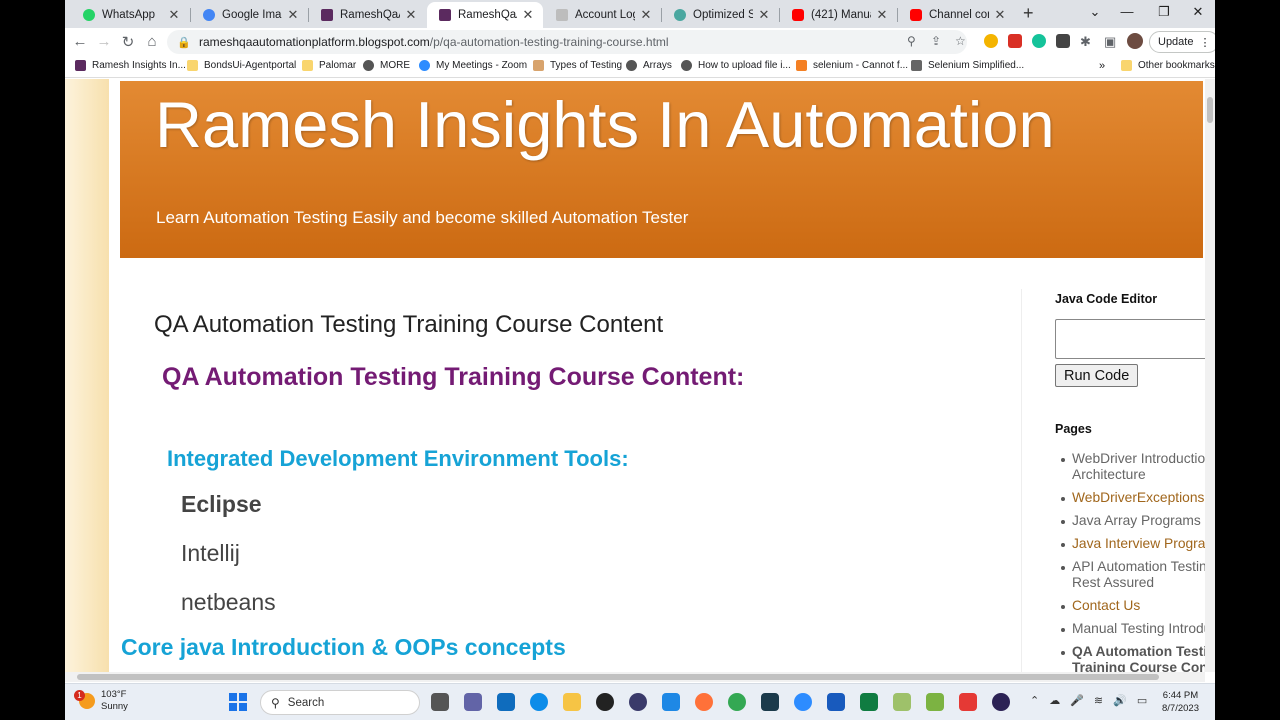 This screenshot has height=720, width=1280. Describe the element at coordinates (1077, 700) in the screenshot. I see `microphone-icon: 🎤` at that location.